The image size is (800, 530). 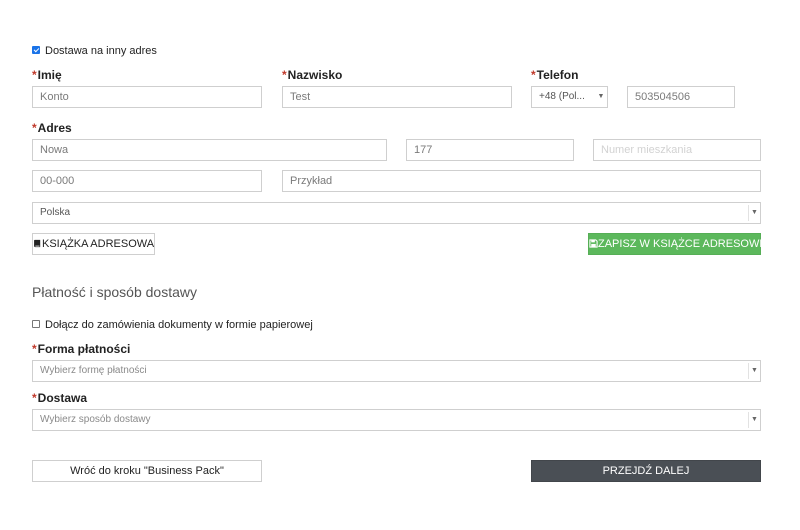 I want to click on next-button: PRZEJDŹ DALEJ, so click(x=646, y=471).